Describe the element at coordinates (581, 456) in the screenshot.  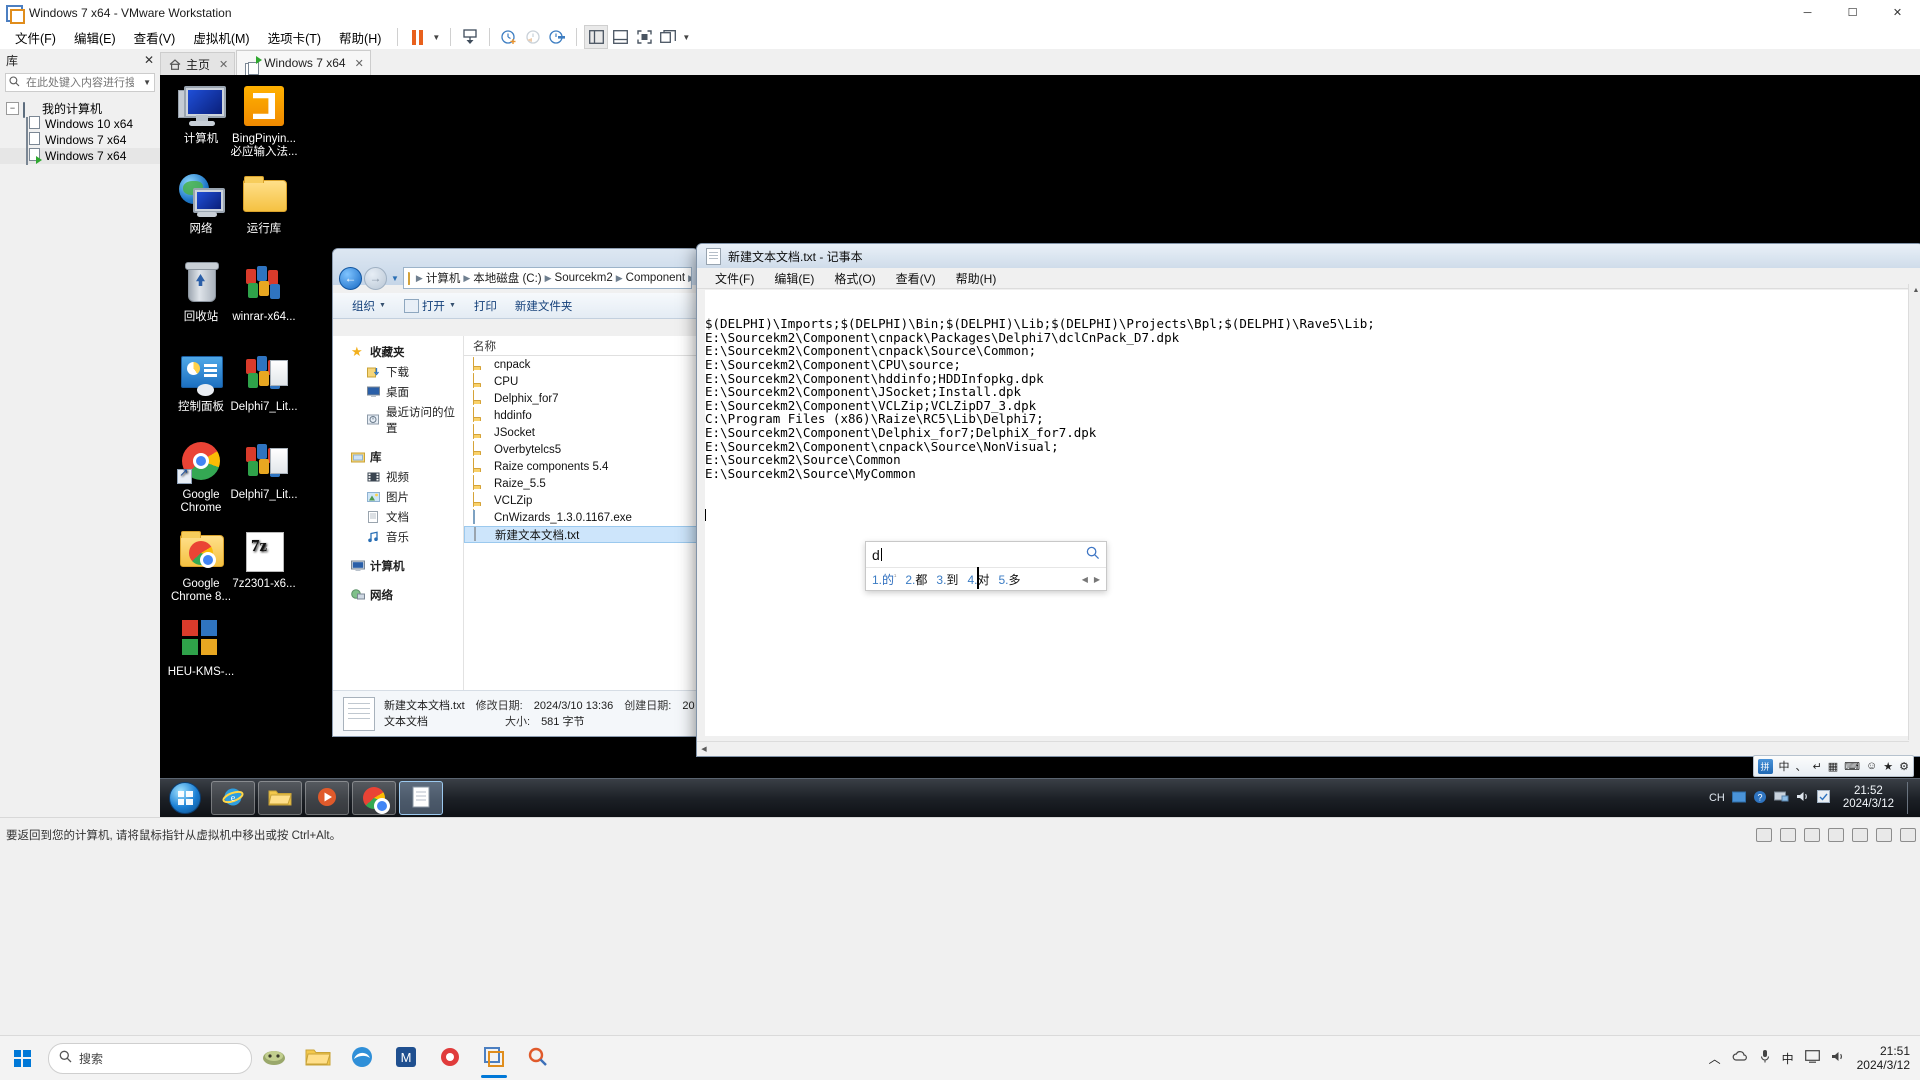
I see `file-list-row: Overbytelcs5` at that location.